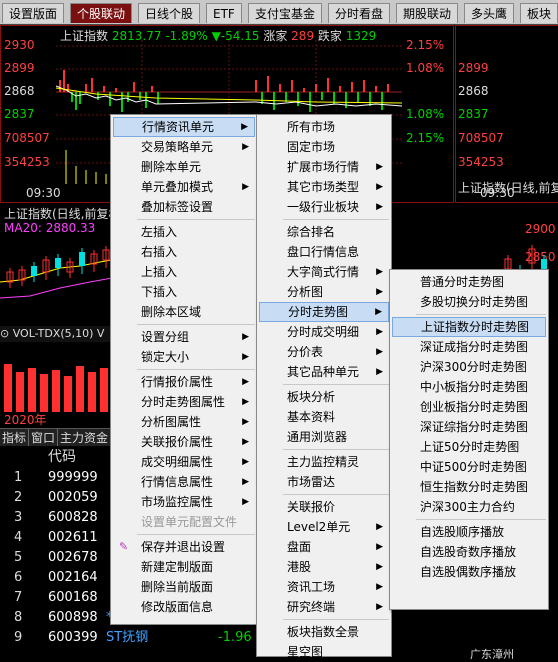 This screenshot has height=662, width=558. I want to click on menu-item: 深证成指分时走势图, so click(469, 347).